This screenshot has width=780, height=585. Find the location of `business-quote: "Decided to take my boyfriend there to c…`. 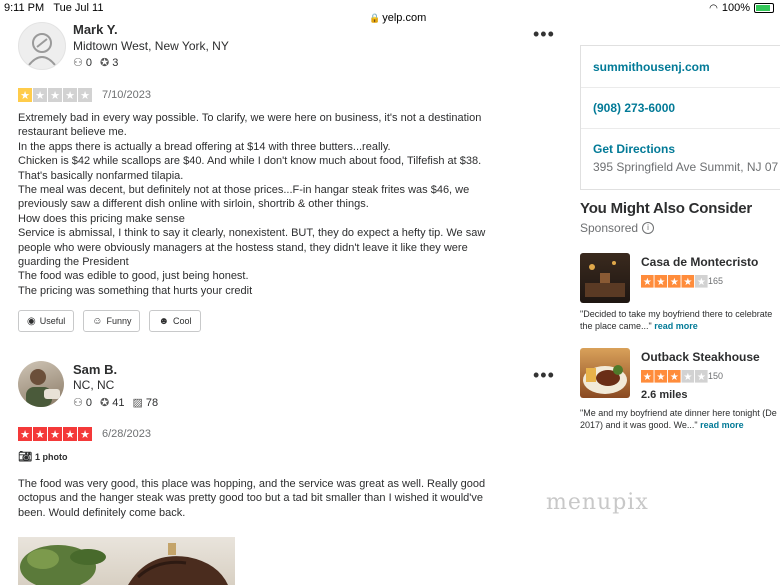

business-quote: "Decided to take my boyfriend there to c… is located at coordinates (676, 320).